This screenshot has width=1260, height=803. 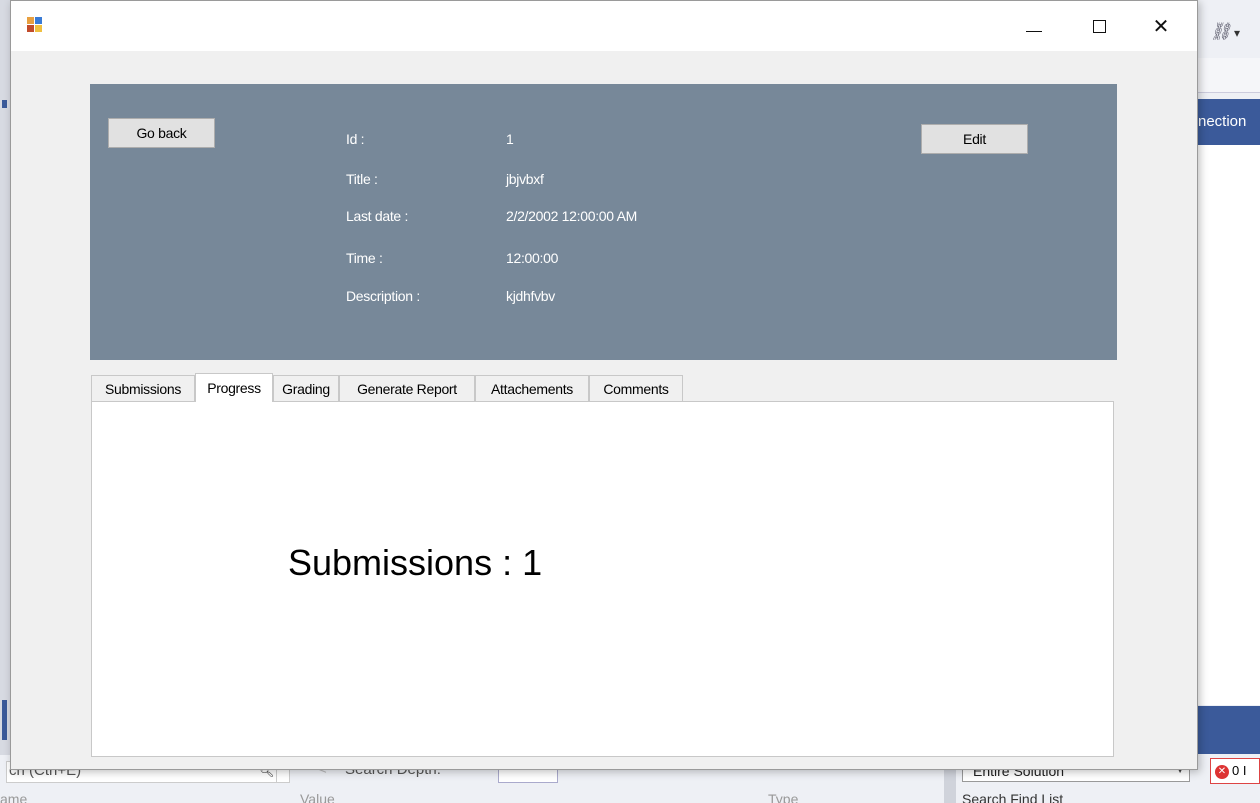 What do you see at coordinates (35, 25) in the screenshot?
I see `app-icon` at bounding box center [35, 25].